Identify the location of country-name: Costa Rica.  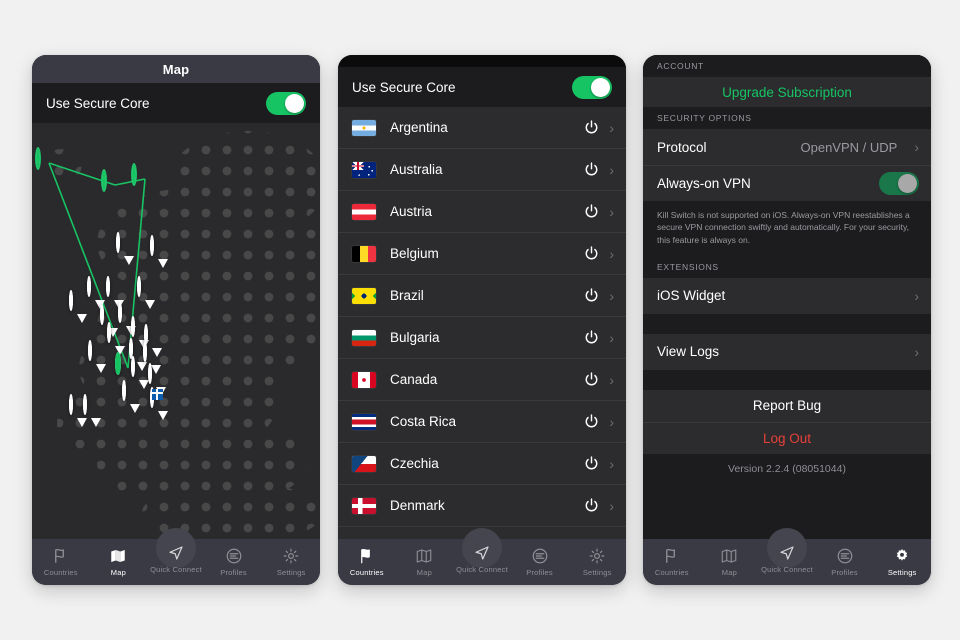
(423, 421).